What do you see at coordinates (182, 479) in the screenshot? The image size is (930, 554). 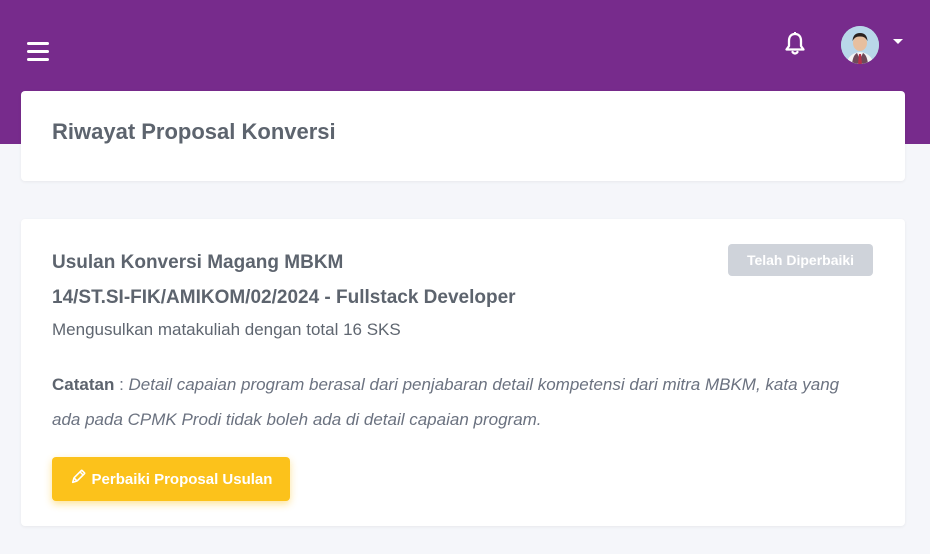 I see `fix-proposal-button-label: Perbaiki Proposal Usulan` at bounding box center [182, 479].